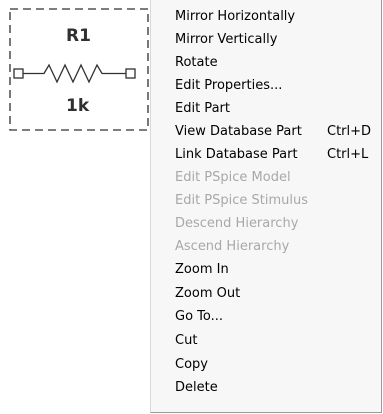 The width and height of the screenshot is (383, 414). What do you see at coordinates (277, 294) in the screenshot?
I see `menu-item-zoom-out: Zoom Out` at bounding box center [277, 294].